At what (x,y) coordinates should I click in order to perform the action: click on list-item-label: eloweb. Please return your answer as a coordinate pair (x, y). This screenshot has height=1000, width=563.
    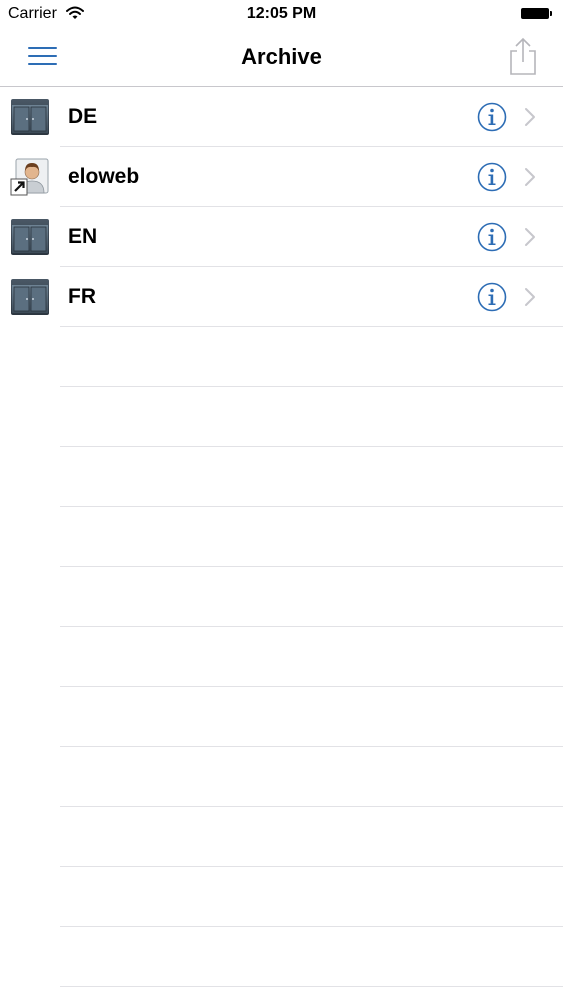
    Looking at the image, I should click on (104, 176).